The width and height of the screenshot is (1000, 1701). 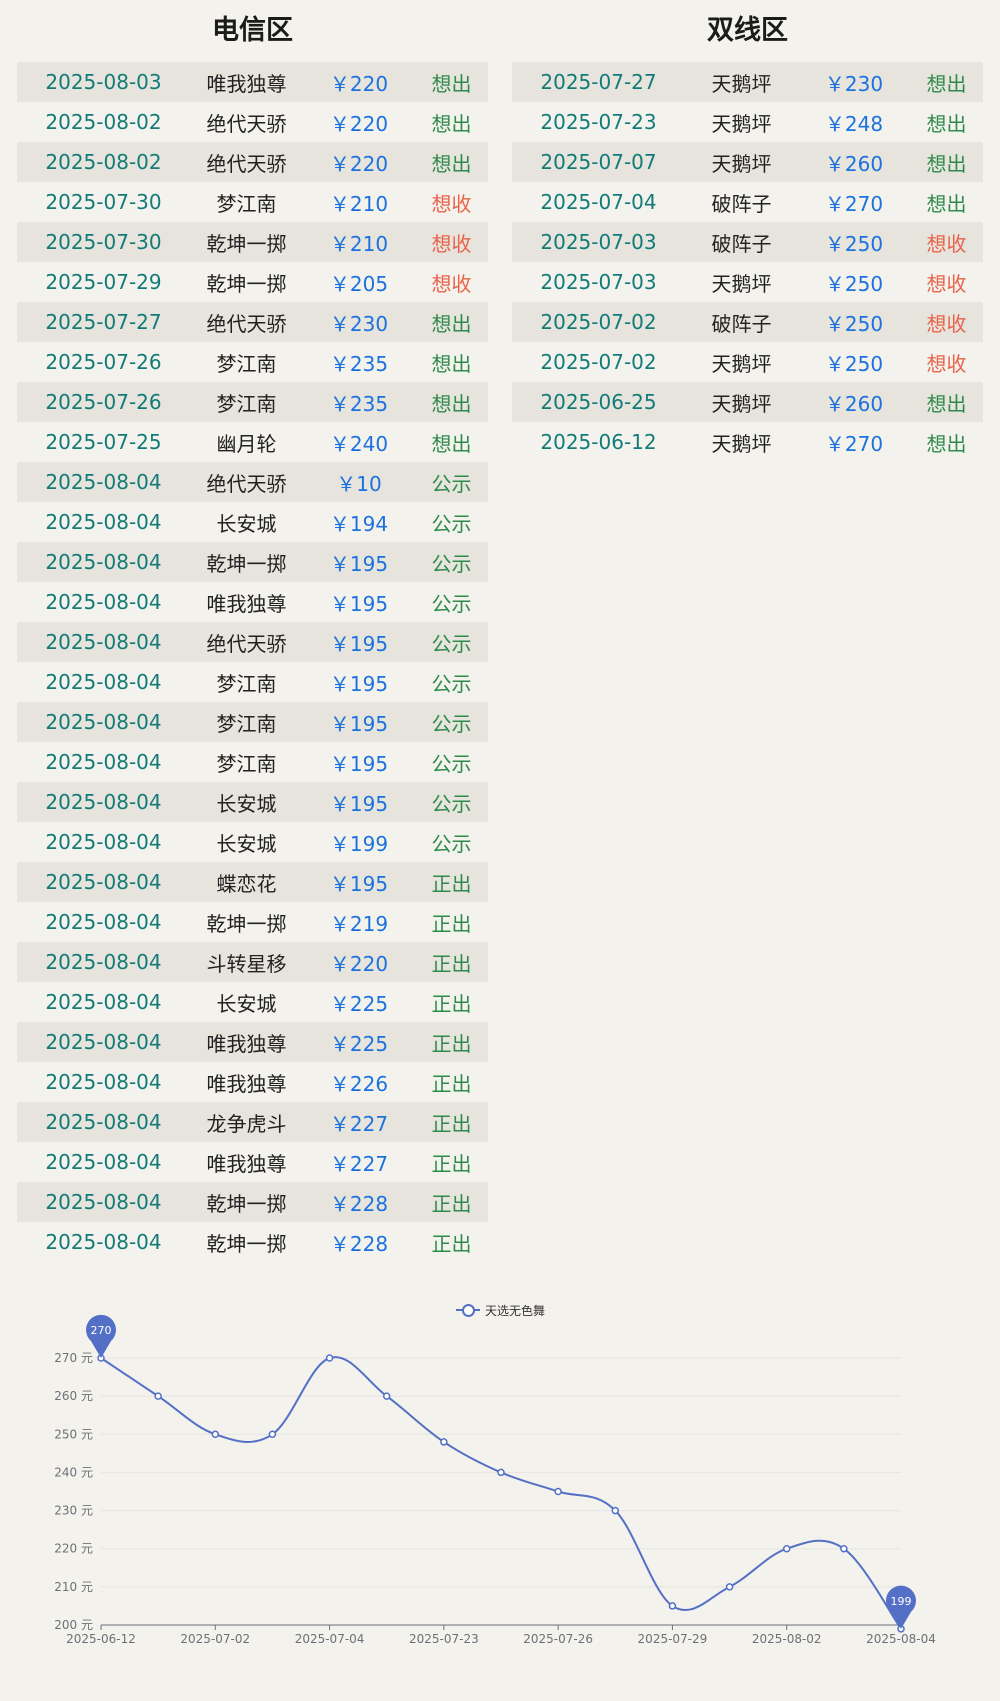 What do you see at coordinates (252, 1002) in the screenshot?
I see `table-row: 2025-08-04 长安城 ￥225 正出` at bounding box center [252, 1002].